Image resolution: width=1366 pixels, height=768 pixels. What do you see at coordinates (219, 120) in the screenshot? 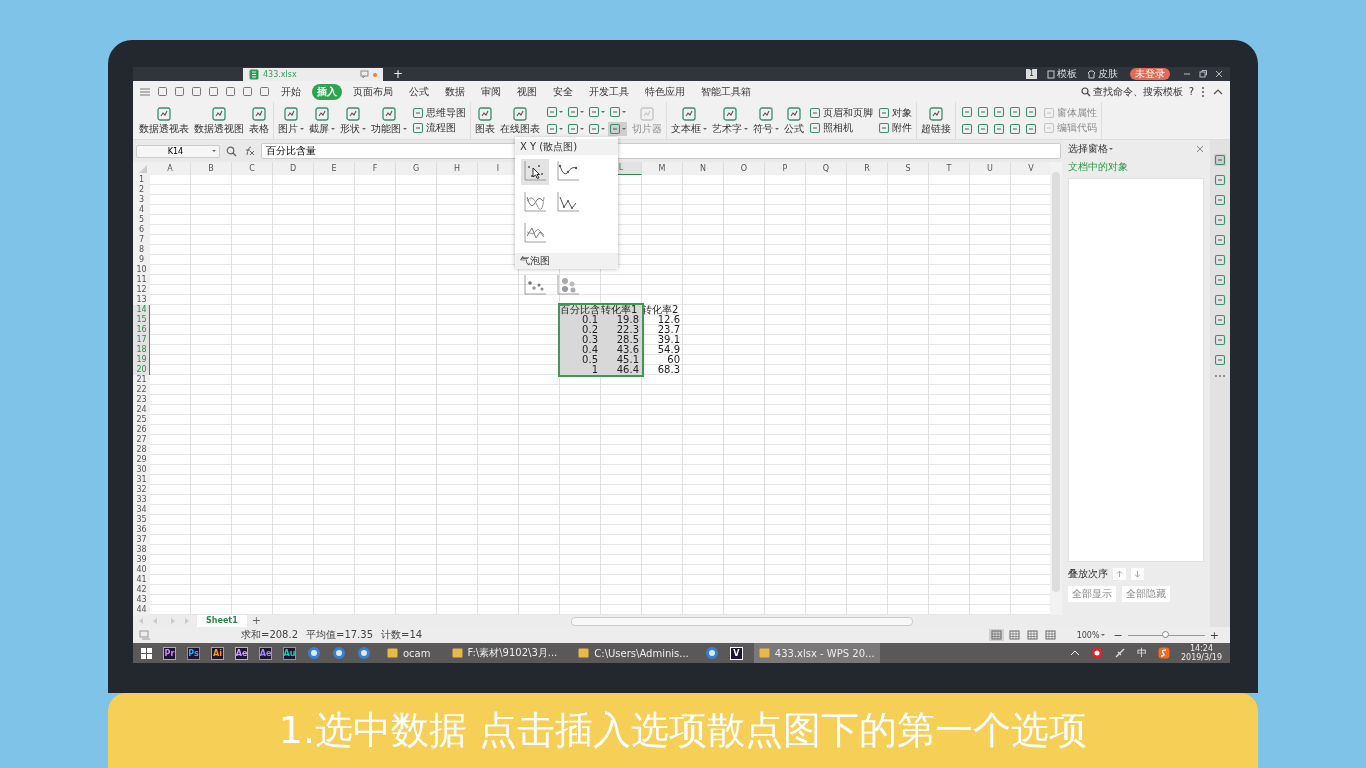
I see `ribbon-button: 数据透视图` at bounding box center [219, 120].